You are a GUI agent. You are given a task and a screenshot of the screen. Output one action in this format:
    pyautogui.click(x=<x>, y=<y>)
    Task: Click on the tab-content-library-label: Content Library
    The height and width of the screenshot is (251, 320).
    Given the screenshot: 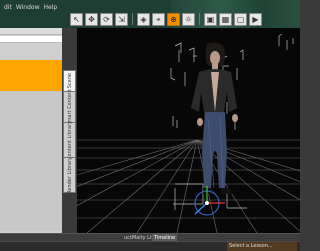 What is the action you would take?
    pyautogui.click(x=69, y=140)
    